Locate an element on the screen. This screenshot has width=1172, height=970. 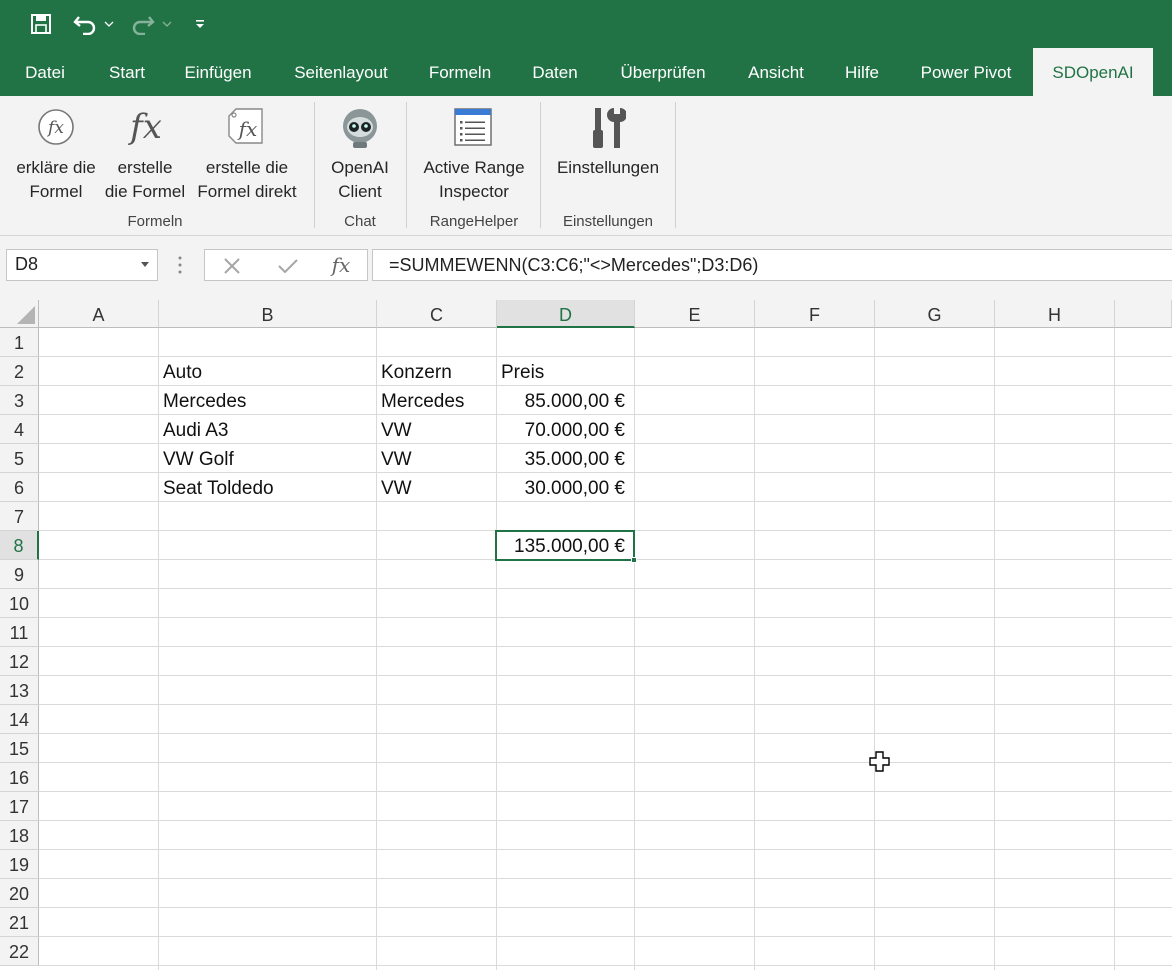
tab-ueberpruefen: Überprüfen is located at coordinates (663, 72).